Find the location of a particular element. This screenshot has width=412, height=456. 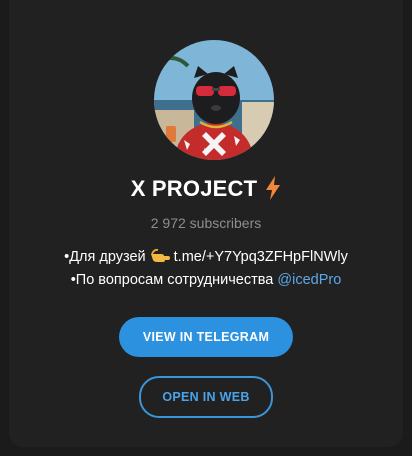

pointing-hand-icon is located at coordinates (160, 258).